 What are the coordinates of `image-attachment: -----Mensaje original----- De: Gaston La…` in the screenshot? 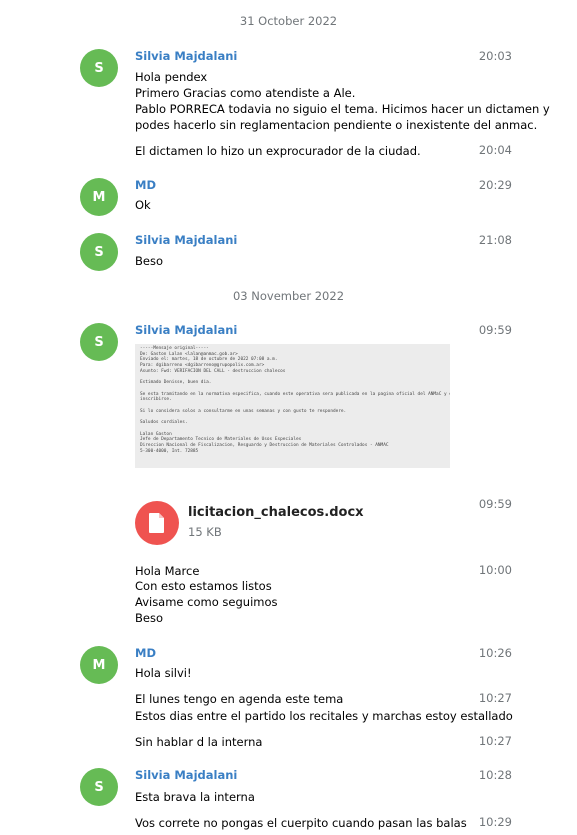 It's located at (292, 406).